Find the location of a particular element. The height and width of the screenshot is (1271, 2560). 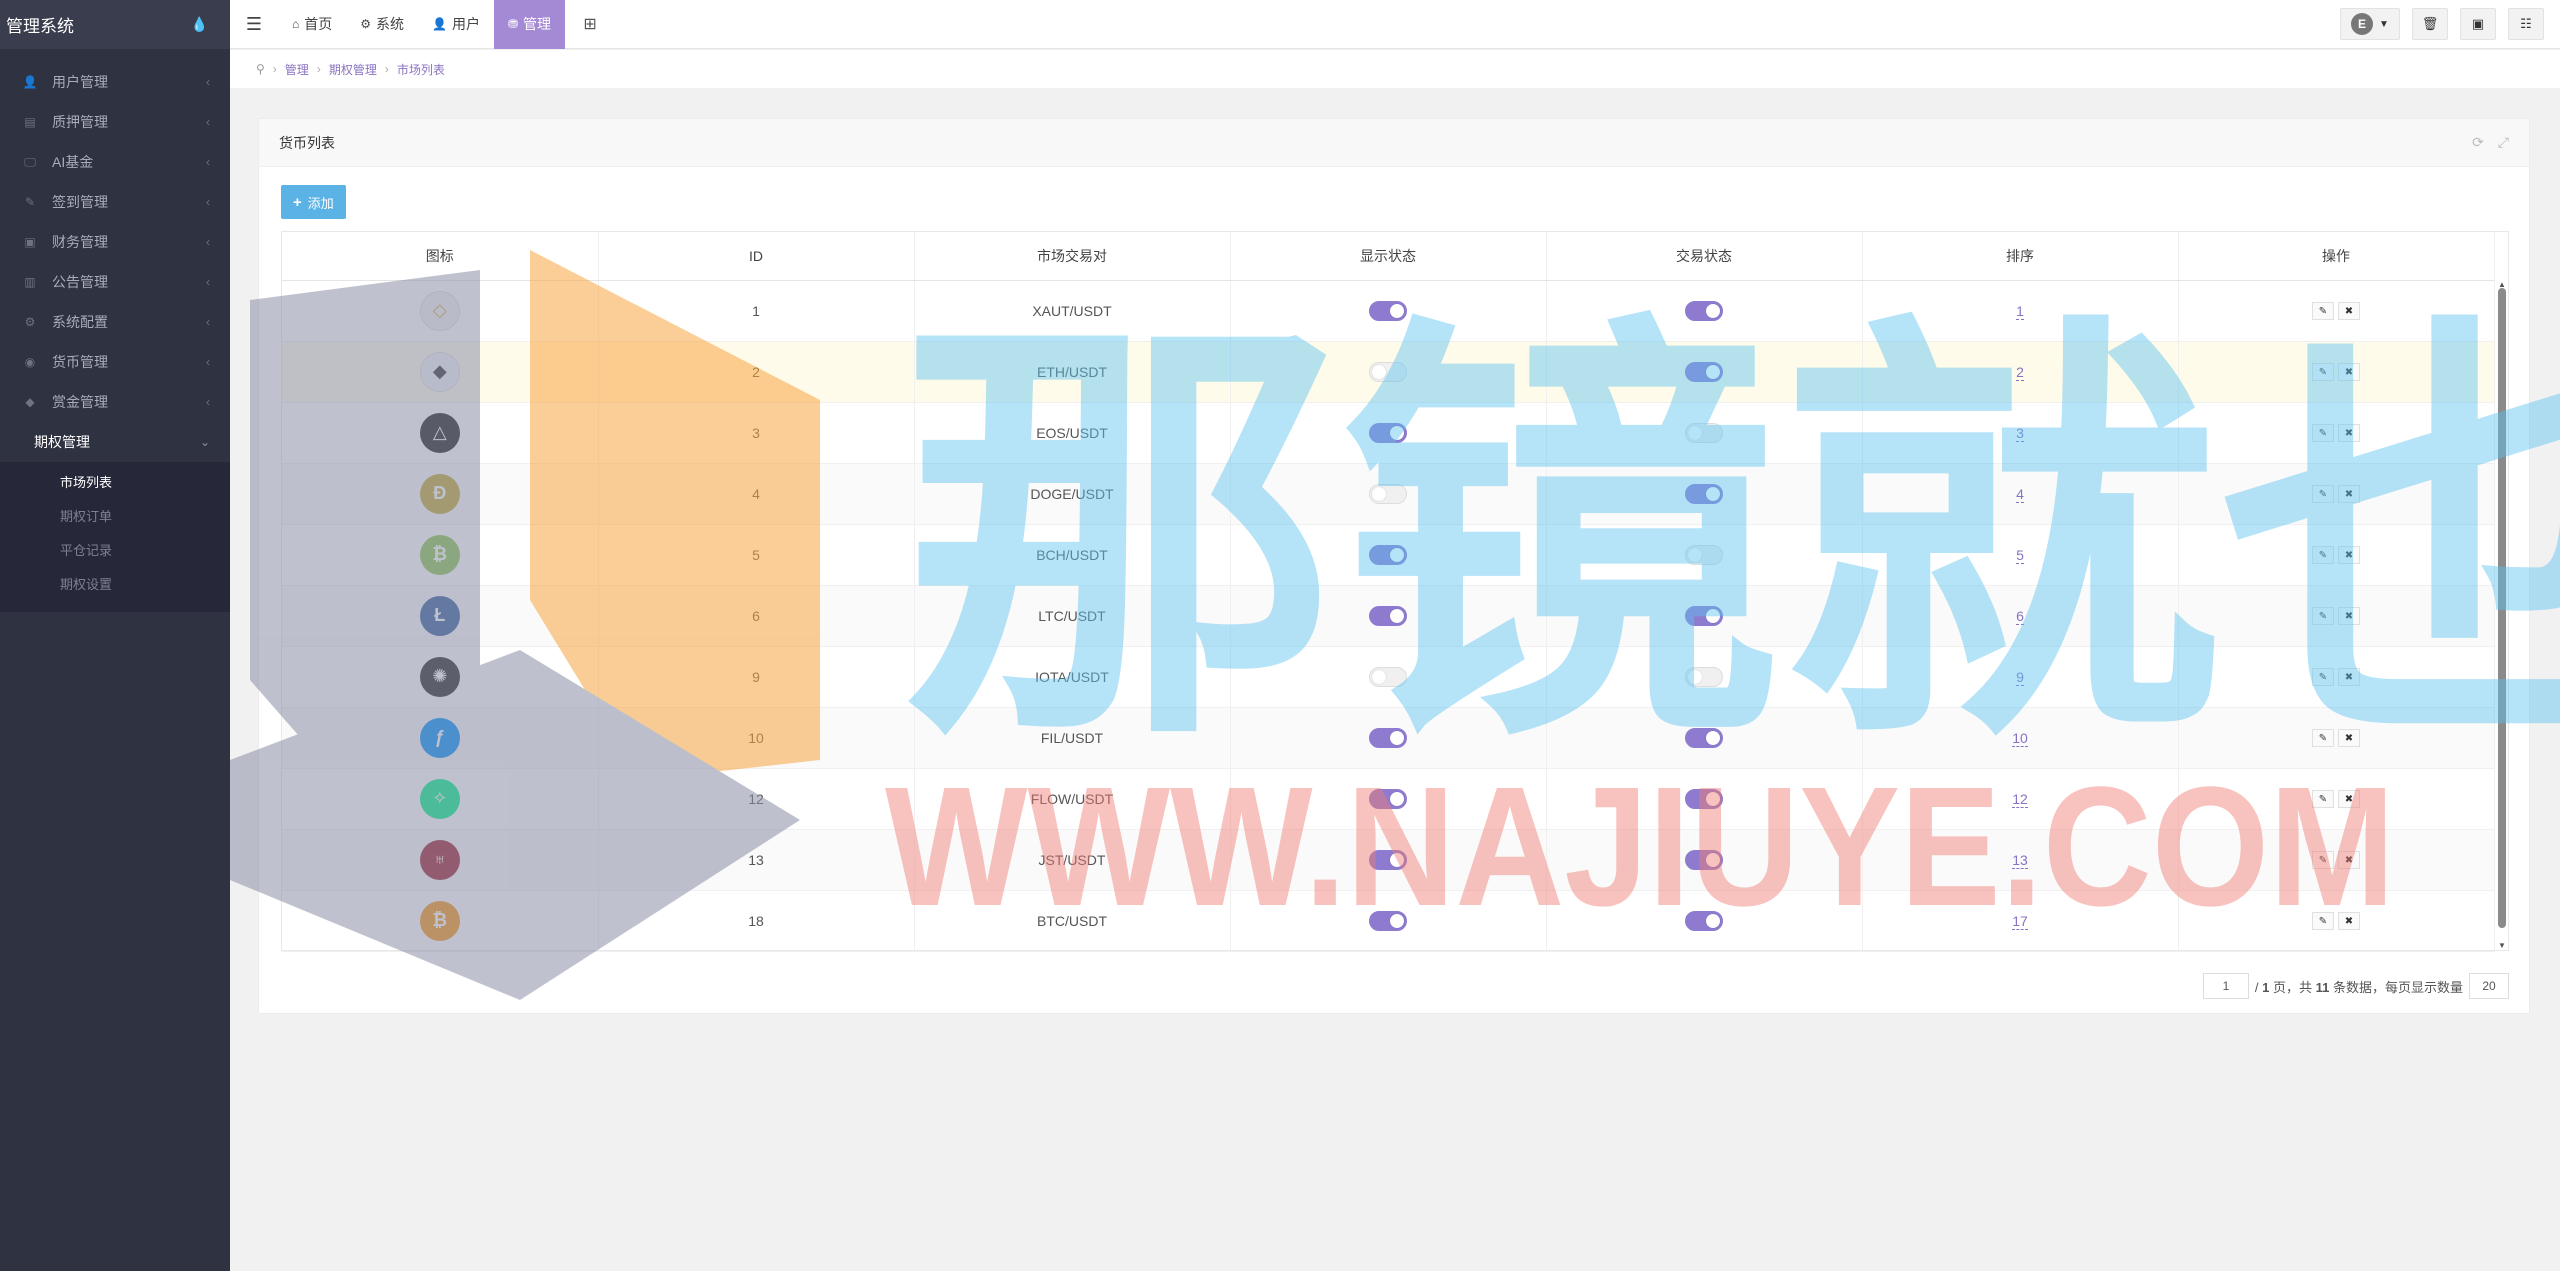

breadcrumb-item: 市场列表 is located at coordinates (421, 69).